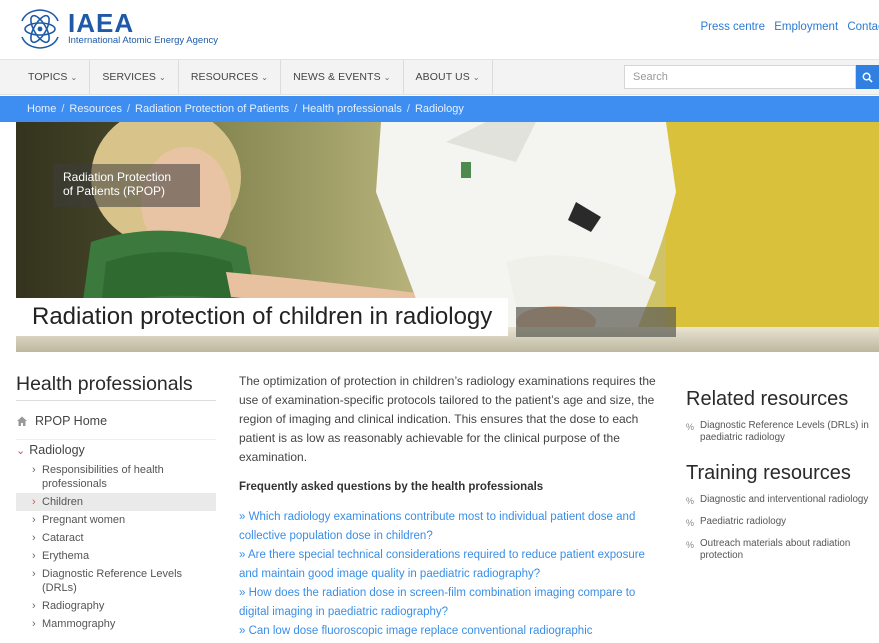 The image size is (879, 643). What do you see at coordinates (224, 77) in the screenshot?
I see `nav-resources-label: RESOURCES` at bounding box center [224, 77].